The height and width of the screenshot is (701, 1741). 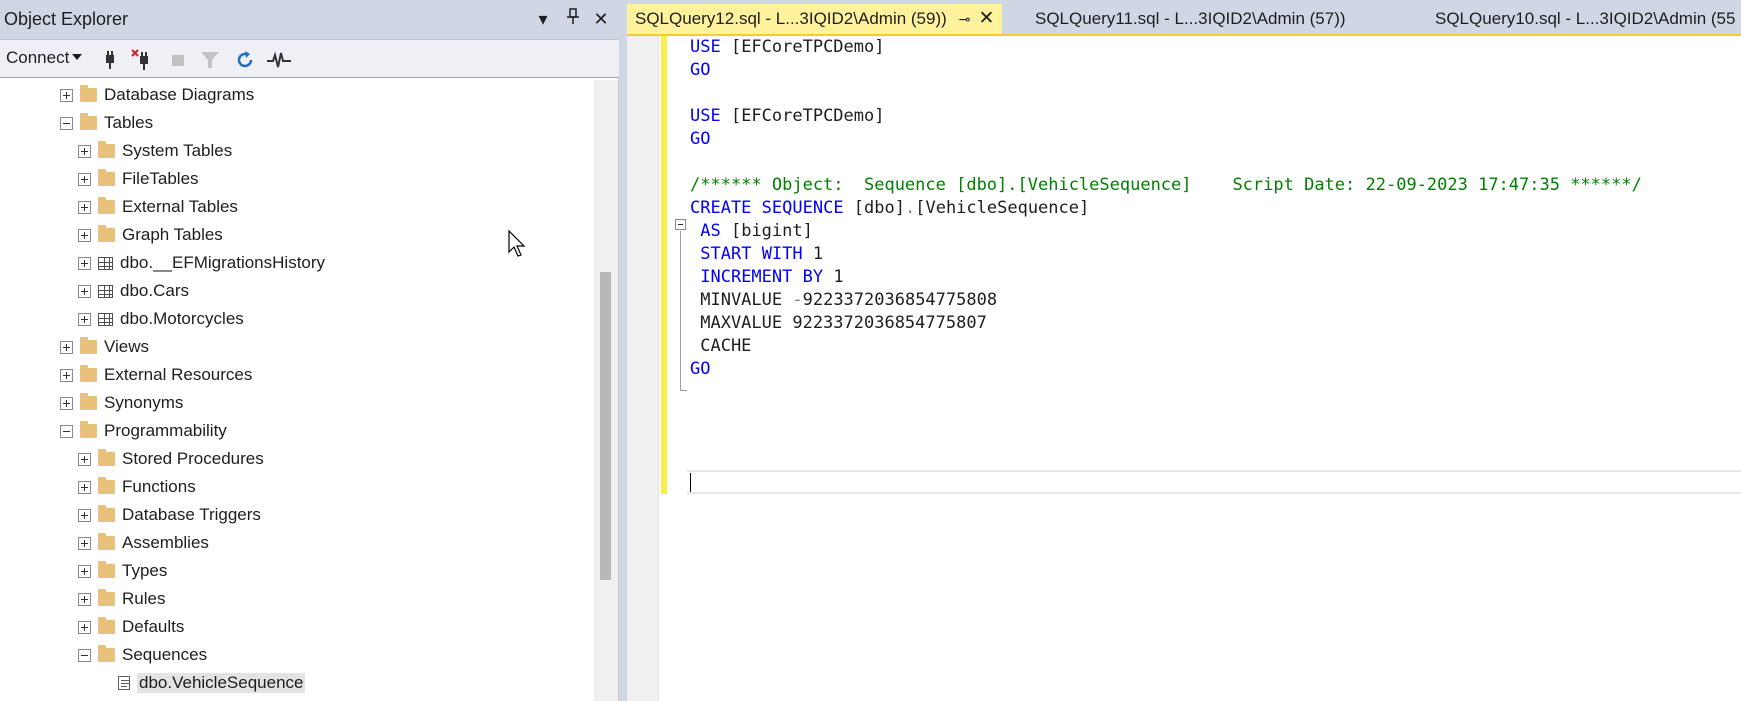 I want to click on code-line: MAXVALUE 9223372036854775807, so click(x=838, y=323).